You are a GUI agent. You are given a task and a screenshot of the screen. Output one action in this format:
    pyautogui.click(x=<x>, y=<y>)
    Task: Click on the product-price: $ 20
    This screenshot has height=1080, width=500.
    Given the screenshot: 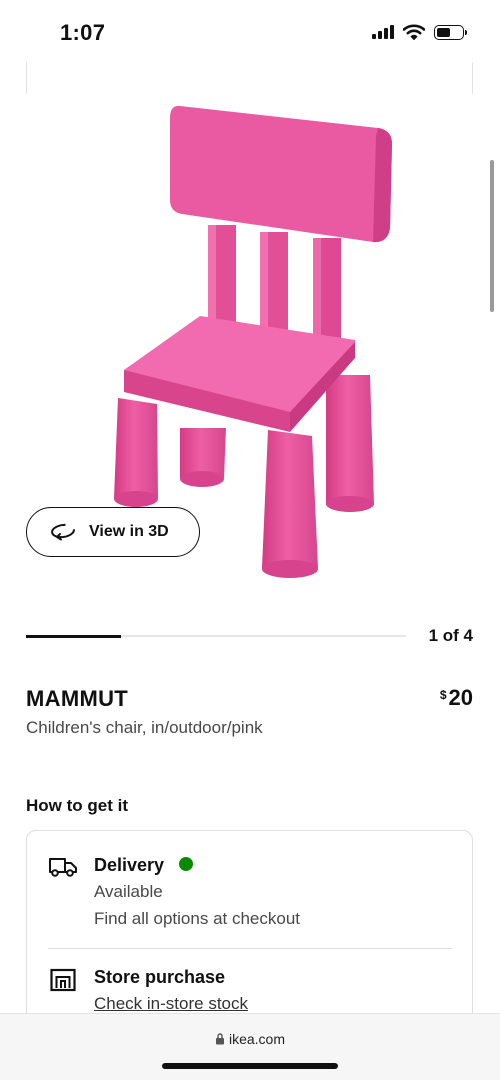 What is the action you would take?
    pyautogui.click(x=456, y=698)
    